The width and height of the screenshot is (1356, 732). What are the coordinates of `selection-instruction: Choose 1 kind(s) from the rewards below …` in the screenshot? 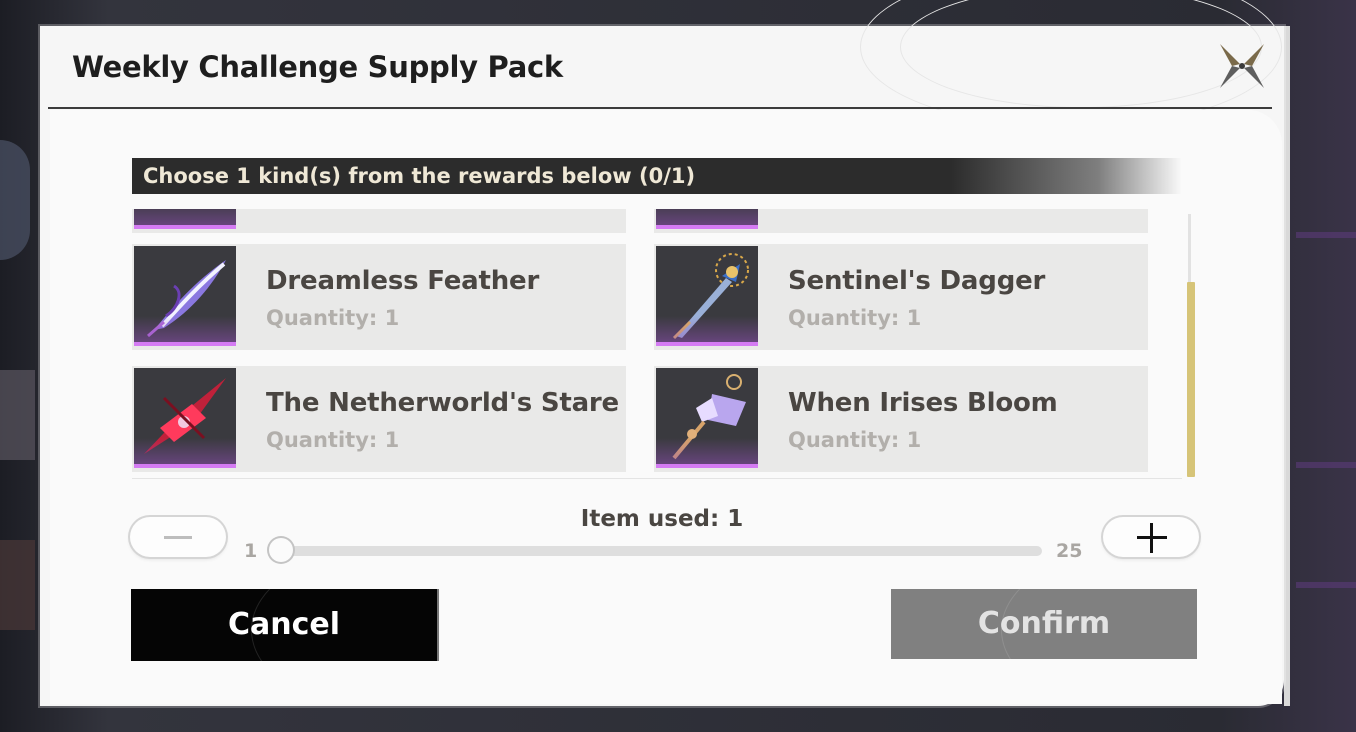 It's located at (657, 176).